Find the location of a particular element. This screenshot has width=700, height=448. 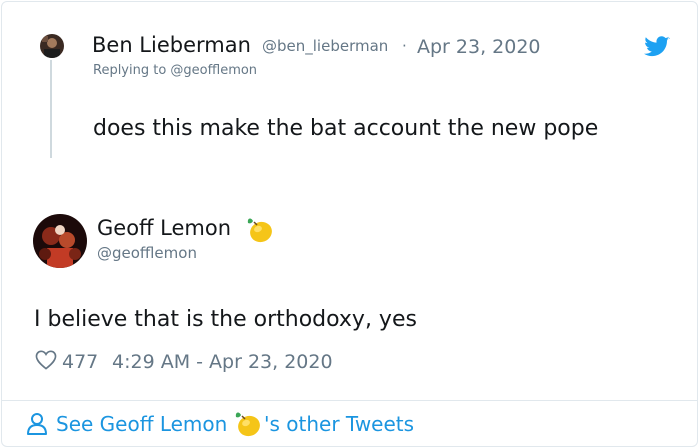

ben-lieberman-avatar is located at coordinates (52, 46).